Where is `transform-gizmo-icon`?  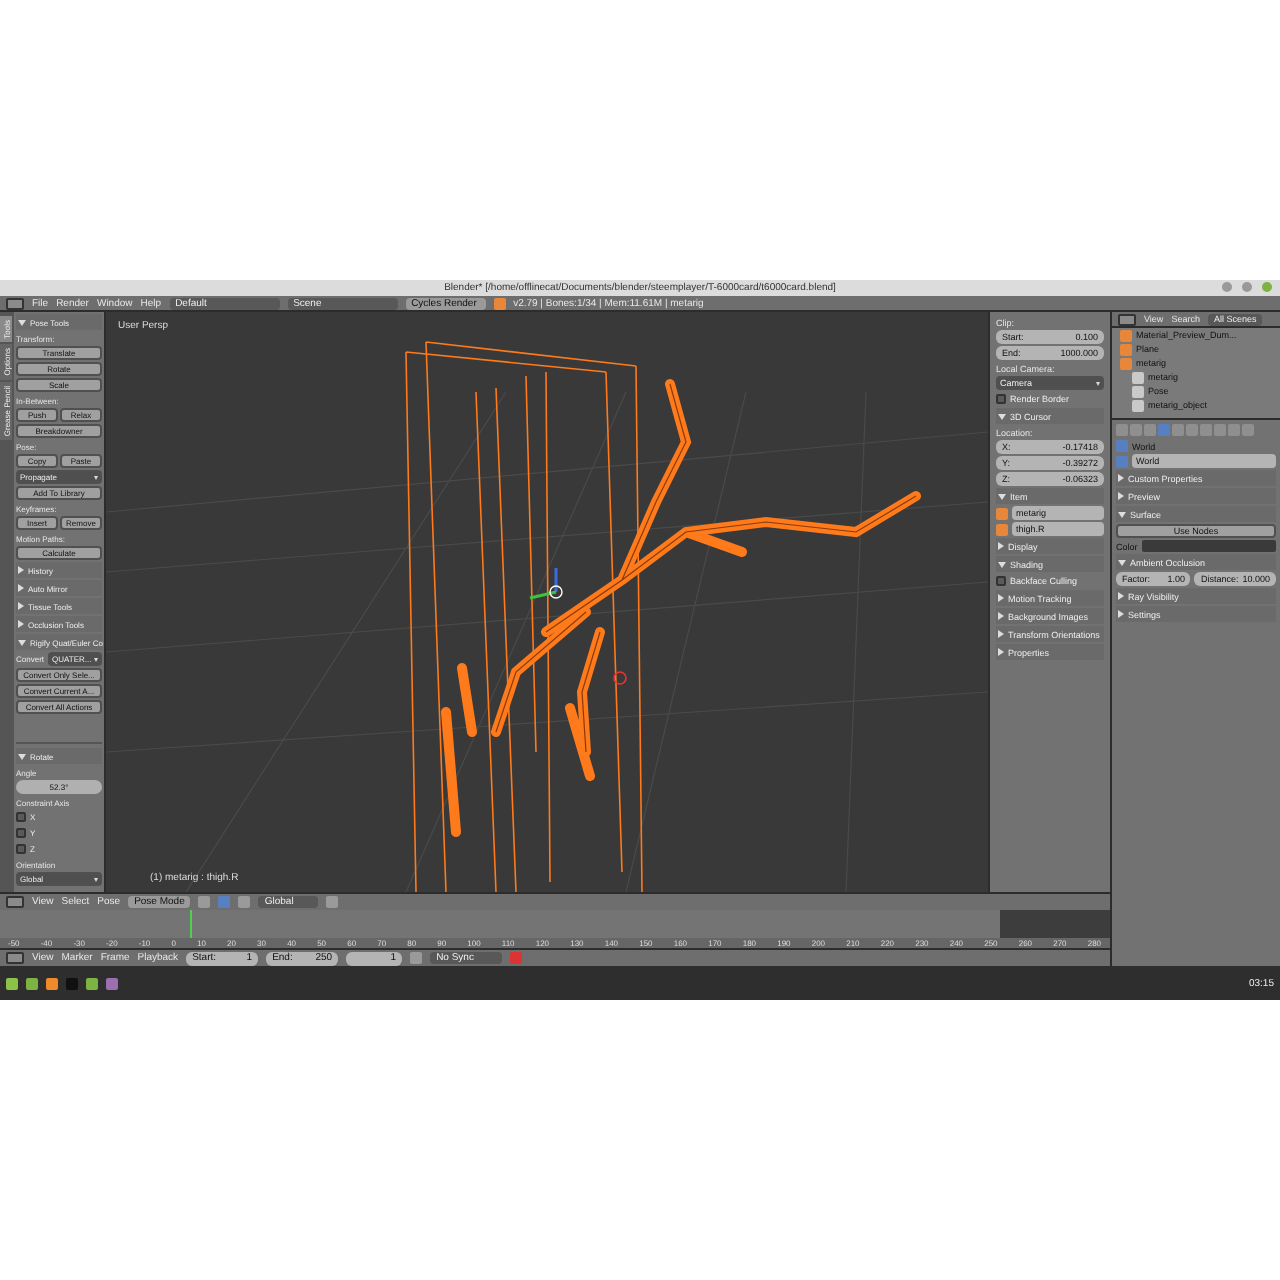
transform-gizmo-icon is located at coordinates (546, 584).